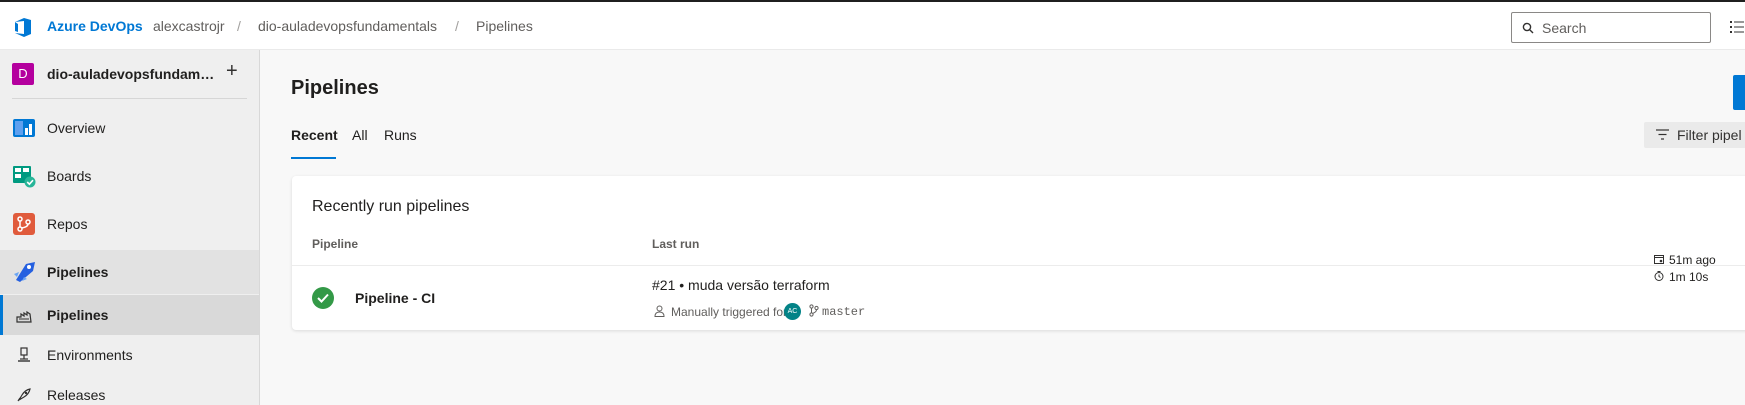  Describe the element at coordinates (67, 224) in the screenshot. I see `sidebar-item-label: Repos` at that location.